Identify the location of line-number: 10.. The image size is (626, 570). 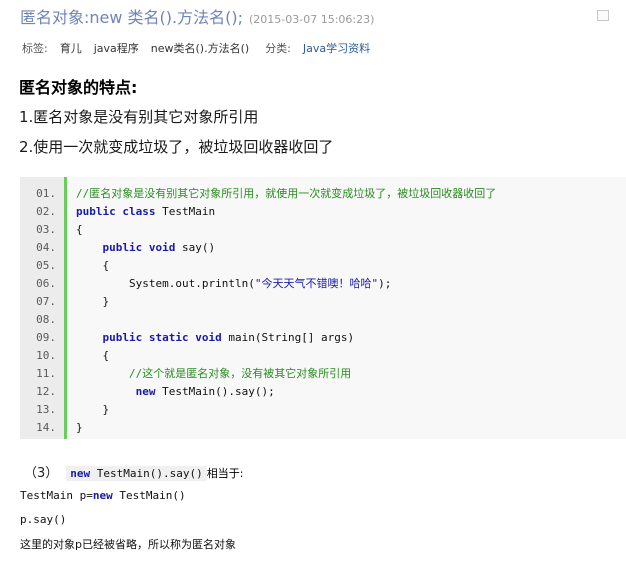
(46, 355).